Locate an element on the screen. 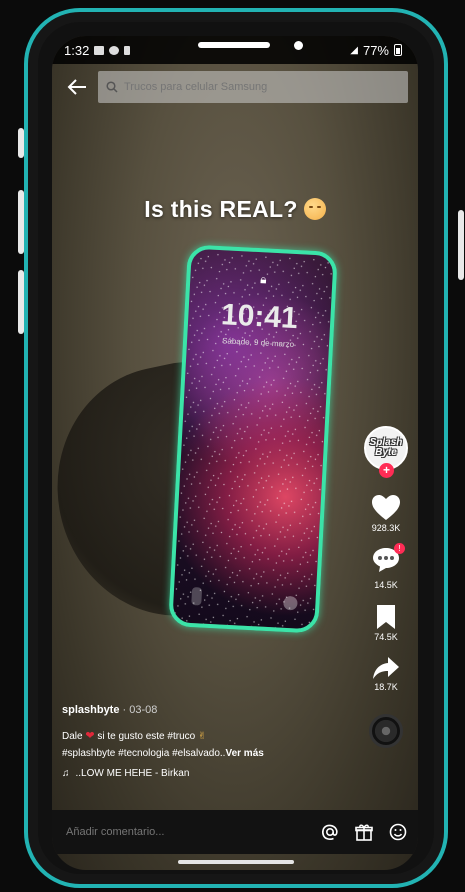  red-heart-emoji-icon: ❤ is located at coordinates (90, 736).